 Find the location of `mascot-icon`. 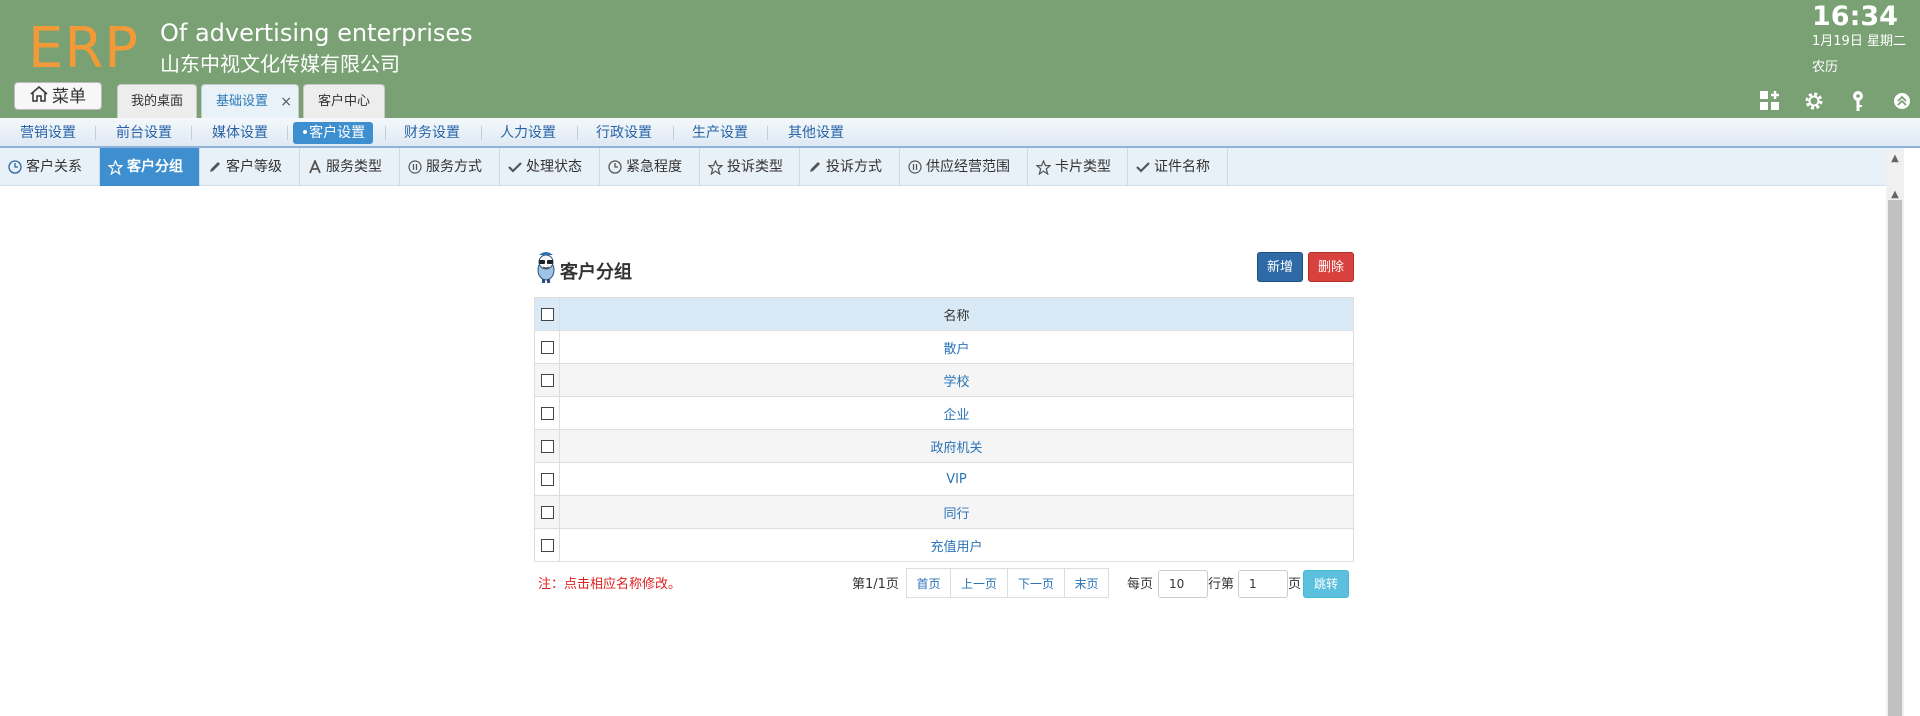

mascot-icon is located at coordinates (546, 273).